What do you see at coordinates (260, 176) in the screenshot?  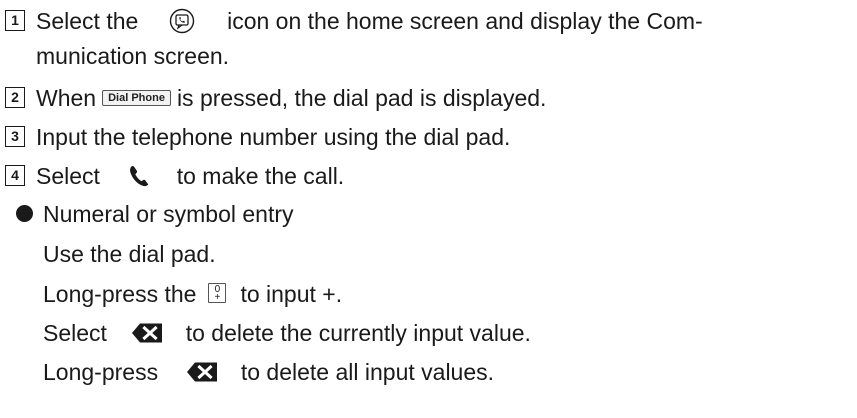 I see `step-4-text-after: to make the call.` at bounding box center [260, 176].